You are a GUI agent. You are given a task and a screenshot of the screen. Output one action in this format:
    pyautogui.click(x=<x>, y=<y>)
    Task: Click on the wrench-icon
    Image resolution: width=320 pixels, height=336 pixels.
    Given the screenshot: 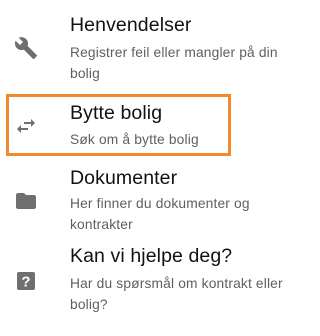 What is the action you would take?
    pyautogui.click(x=26, y=48)
    